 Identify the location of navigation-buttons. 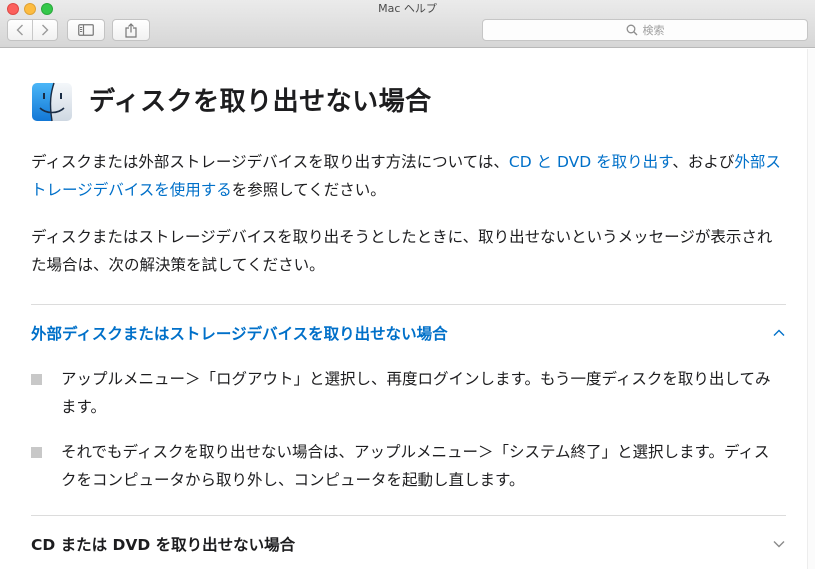
(32, 30).